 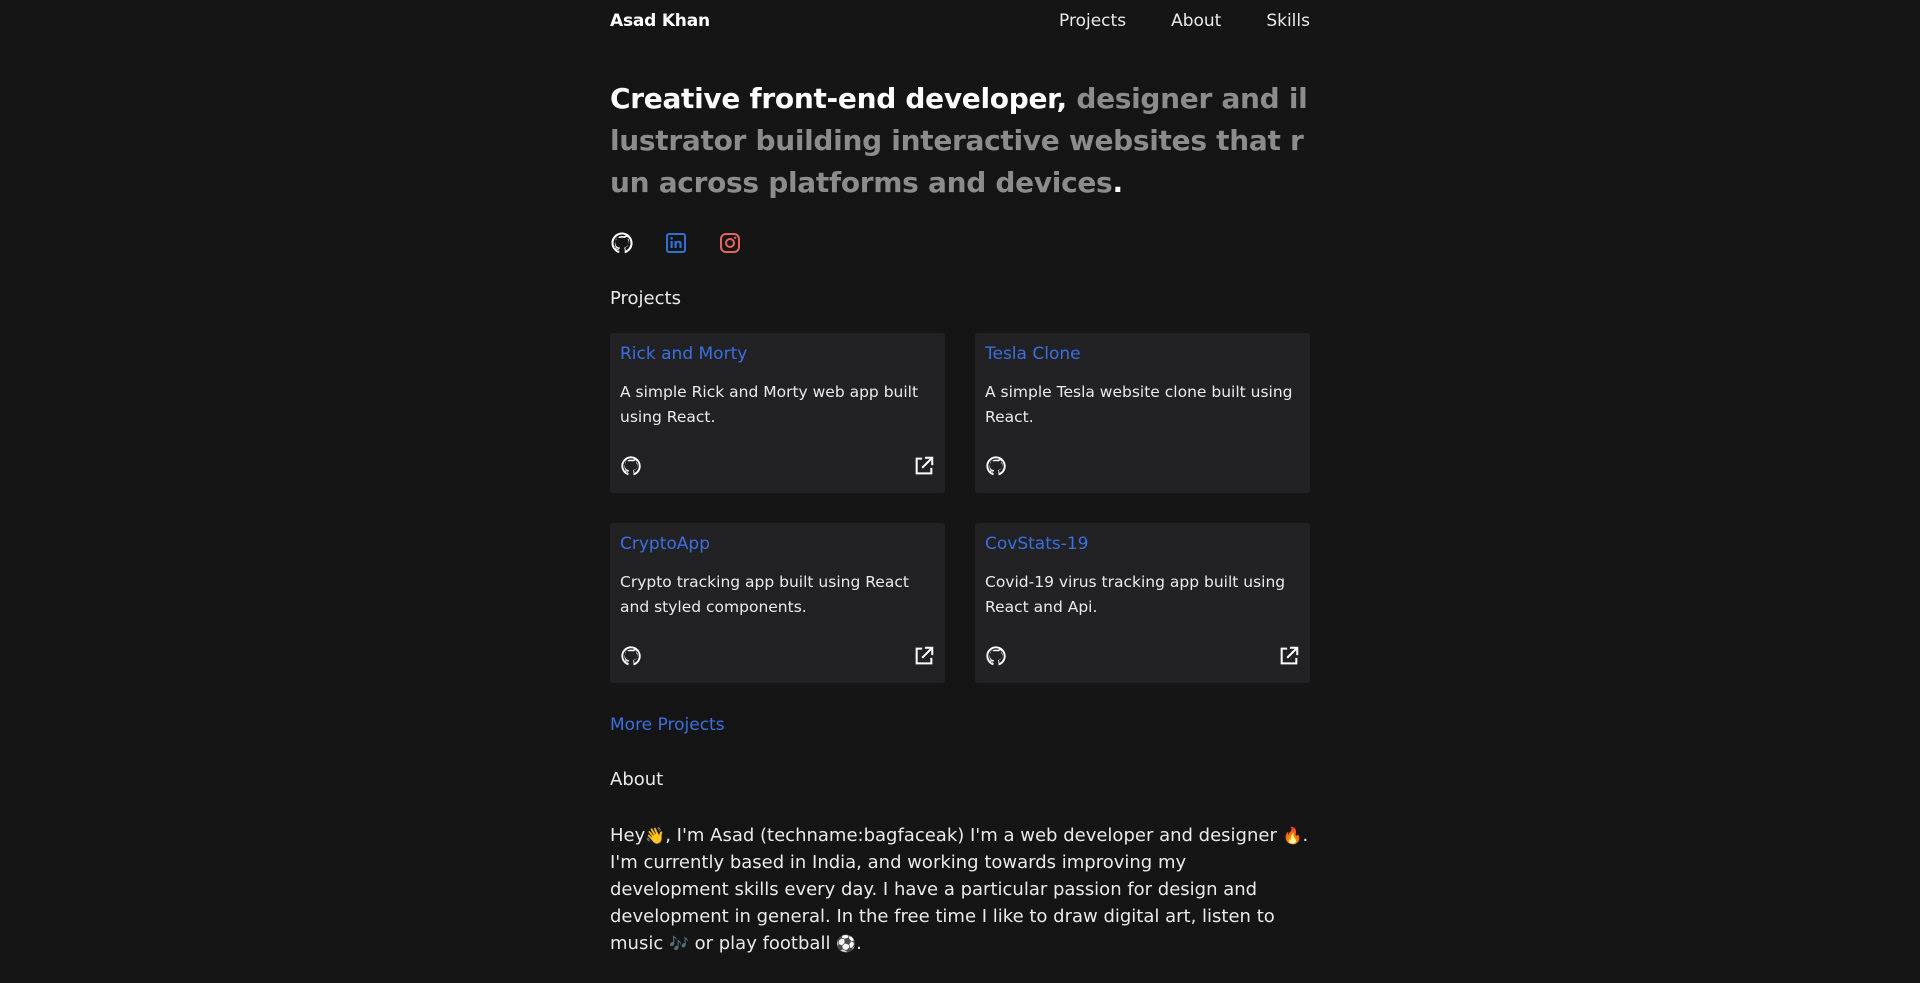 I want to click on linkedin-icon, so click(x=676, y=243).